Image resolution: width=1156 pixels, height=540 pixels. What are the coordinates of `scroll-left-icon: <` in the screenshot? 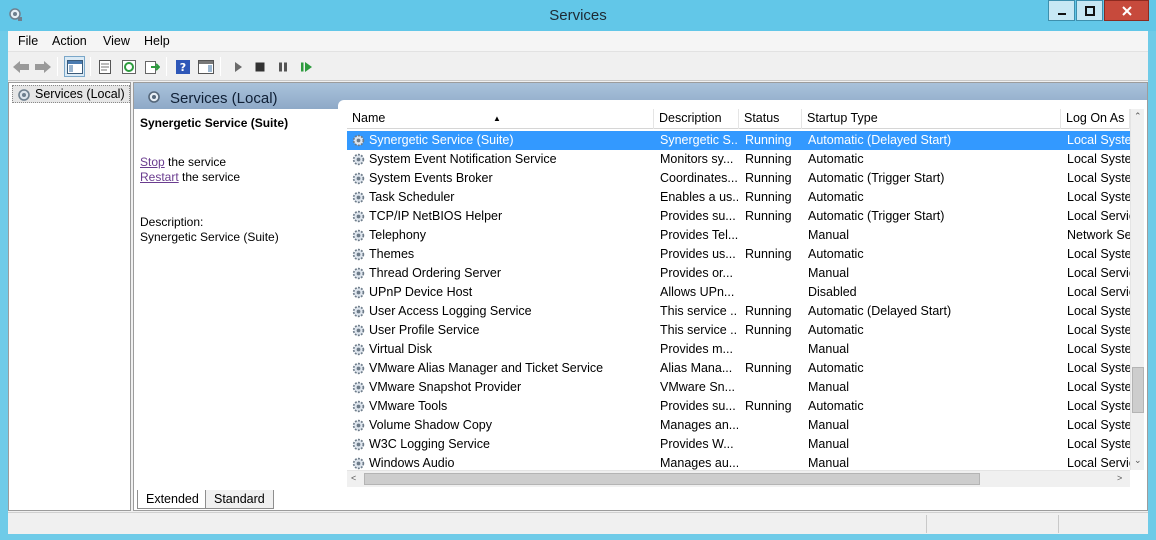 It's located at (353, 478).